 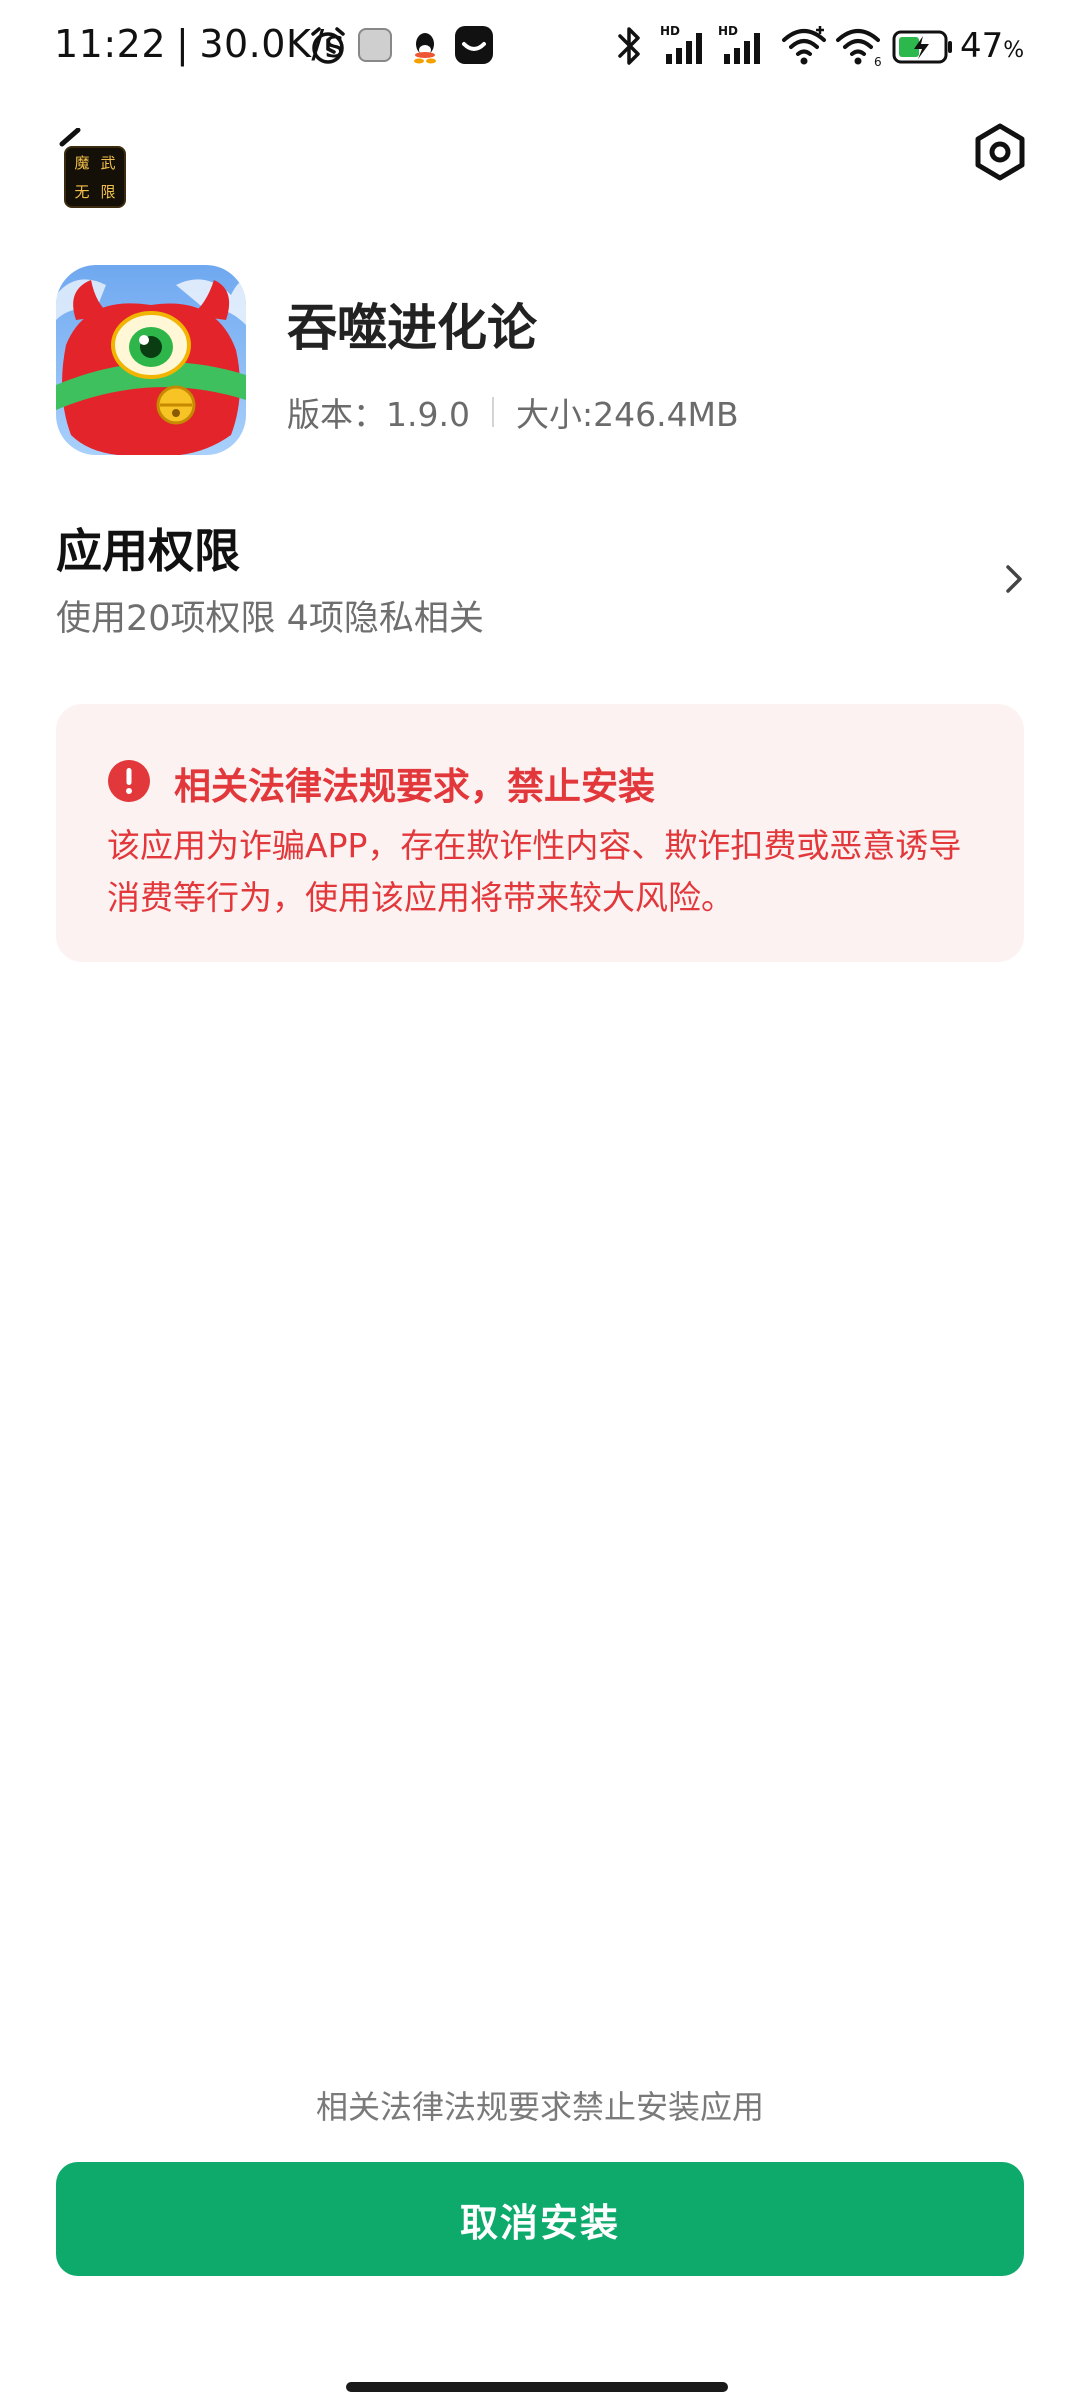 I want to click on app-icon, so click(x=474, y=45).